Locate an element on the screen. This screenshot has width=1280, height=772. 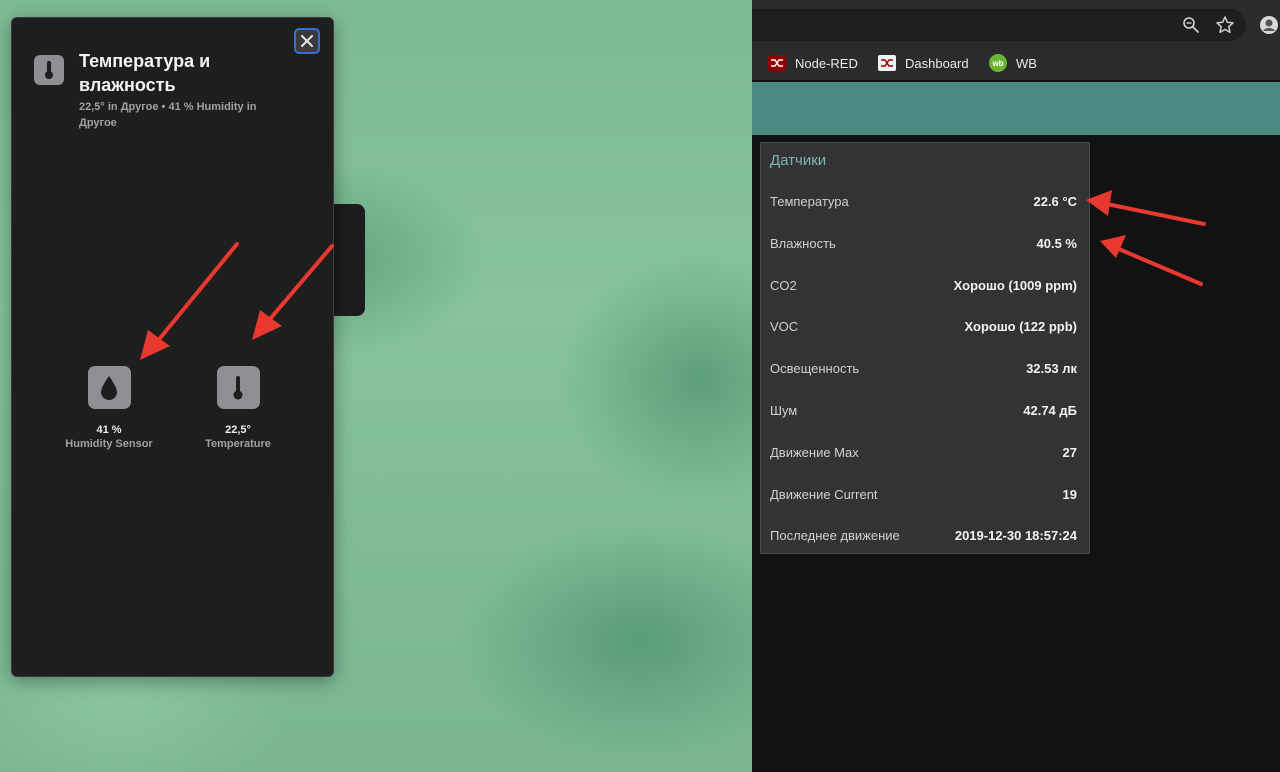
bookmark-label: WB is located at coordinates (1026, 63).